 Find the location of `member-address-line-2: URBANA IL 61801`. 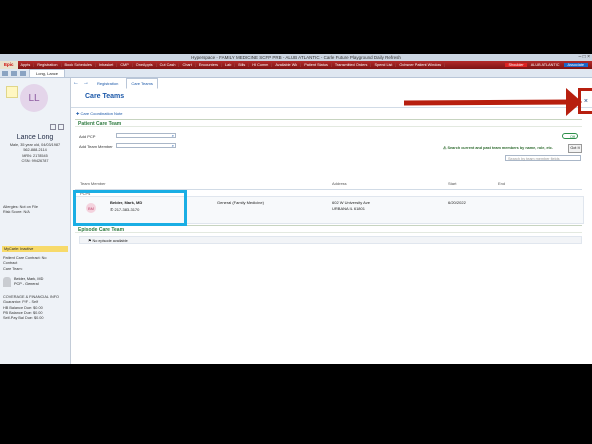

member-address-line-2: URBANA IL 61801 is located at coordinates (348, 208).